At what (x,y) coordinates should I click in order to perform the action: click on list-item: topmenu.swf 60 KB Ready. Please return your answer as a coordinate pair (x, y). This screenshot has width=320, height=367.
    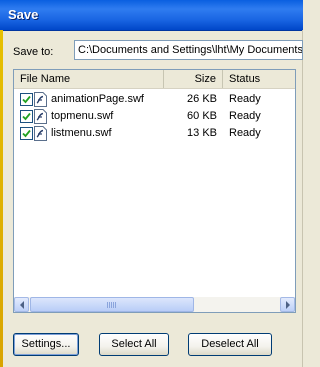
    Looking at the image, I should click on (154, 116).